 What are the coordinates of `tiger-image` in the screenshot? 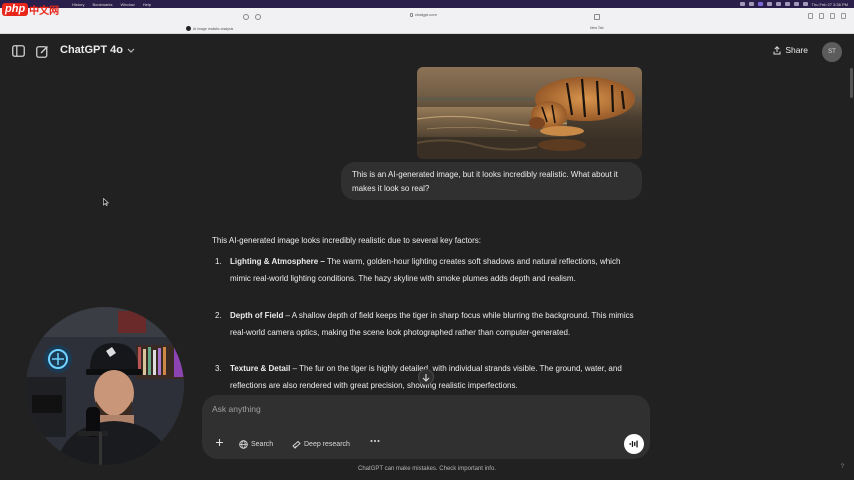 It's located at (529, 113).